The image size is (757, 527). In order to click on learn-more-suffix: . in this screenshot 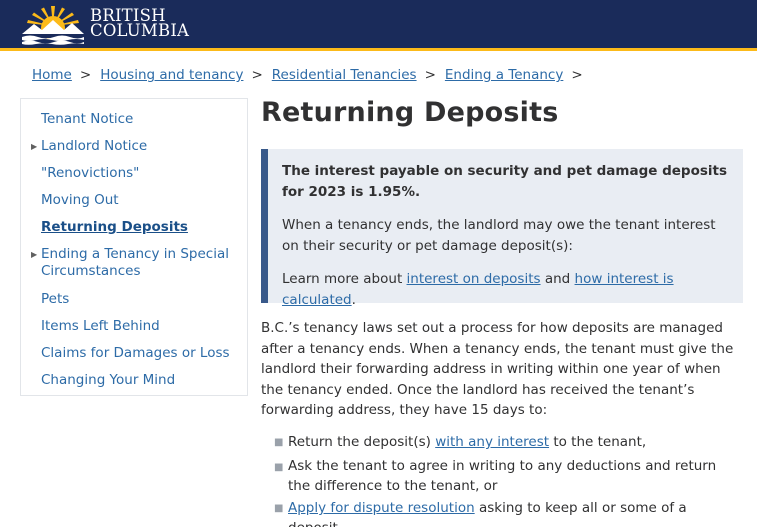, I will do `click(353, 300)`.